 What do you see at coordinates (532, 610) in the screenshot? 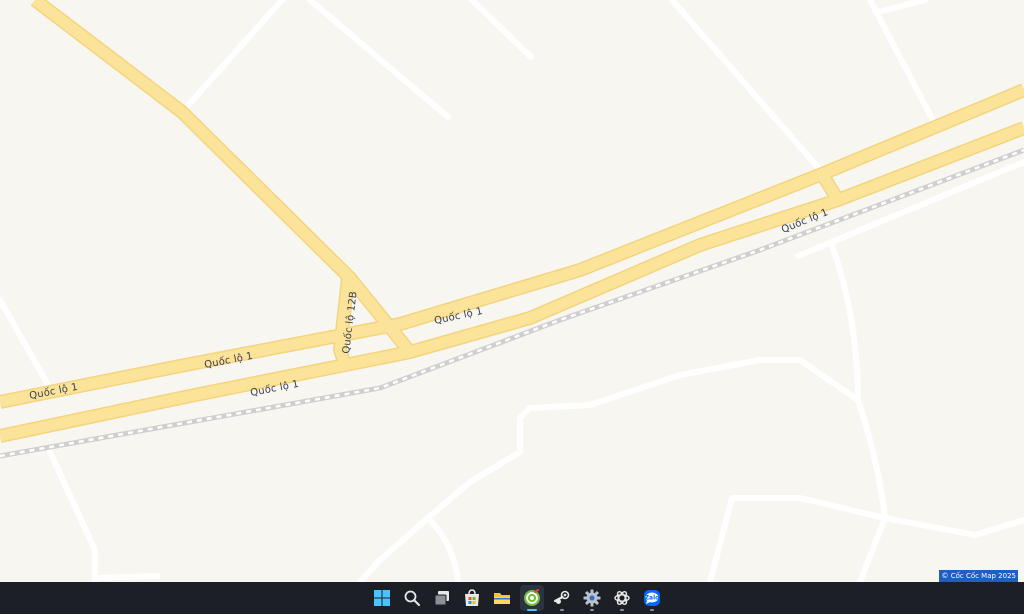
I see `active-indicator` at bounding box center [532, 610].